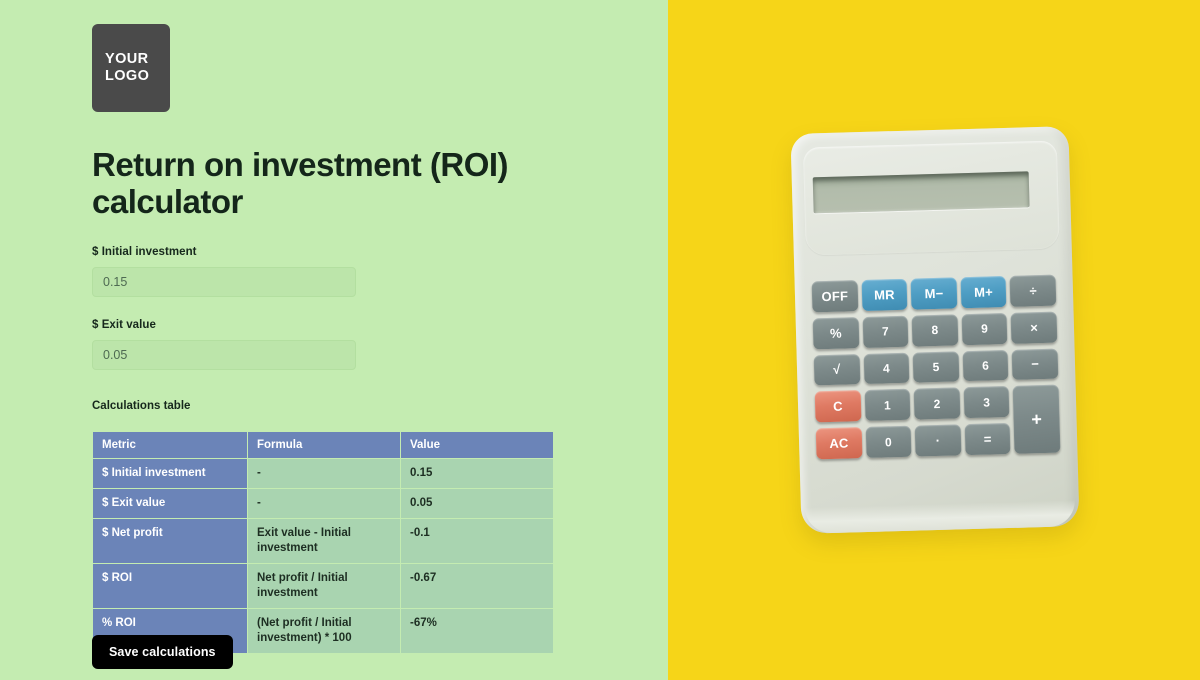 This screenshot has width=1200, height=680. What do you see at coordinates (170, 586) in the screenshot?
I see `cell-metric: $ ROI` at bounding box center [170, 586].